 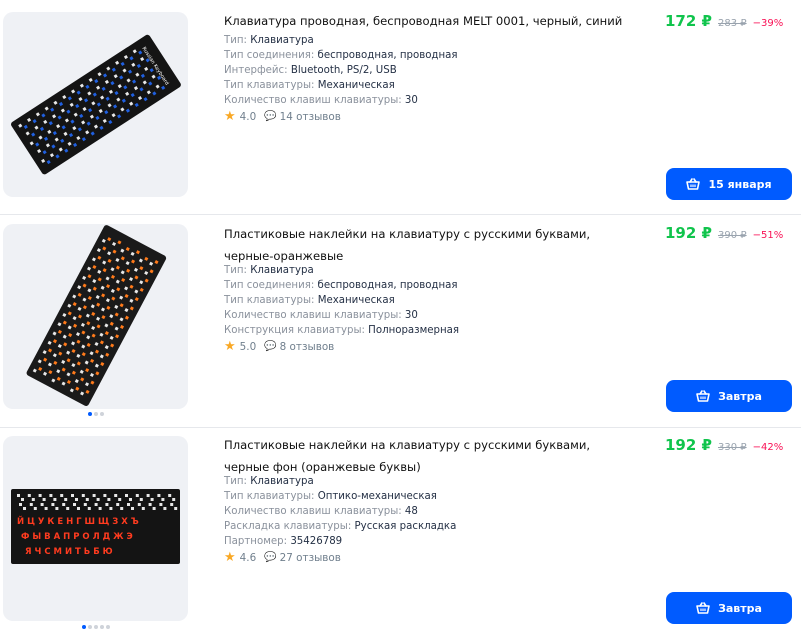 What do you see at coordinates (688, 233) in the screenshot?
I see `current-price: 192 ₽` at bounding box center [688, 233].